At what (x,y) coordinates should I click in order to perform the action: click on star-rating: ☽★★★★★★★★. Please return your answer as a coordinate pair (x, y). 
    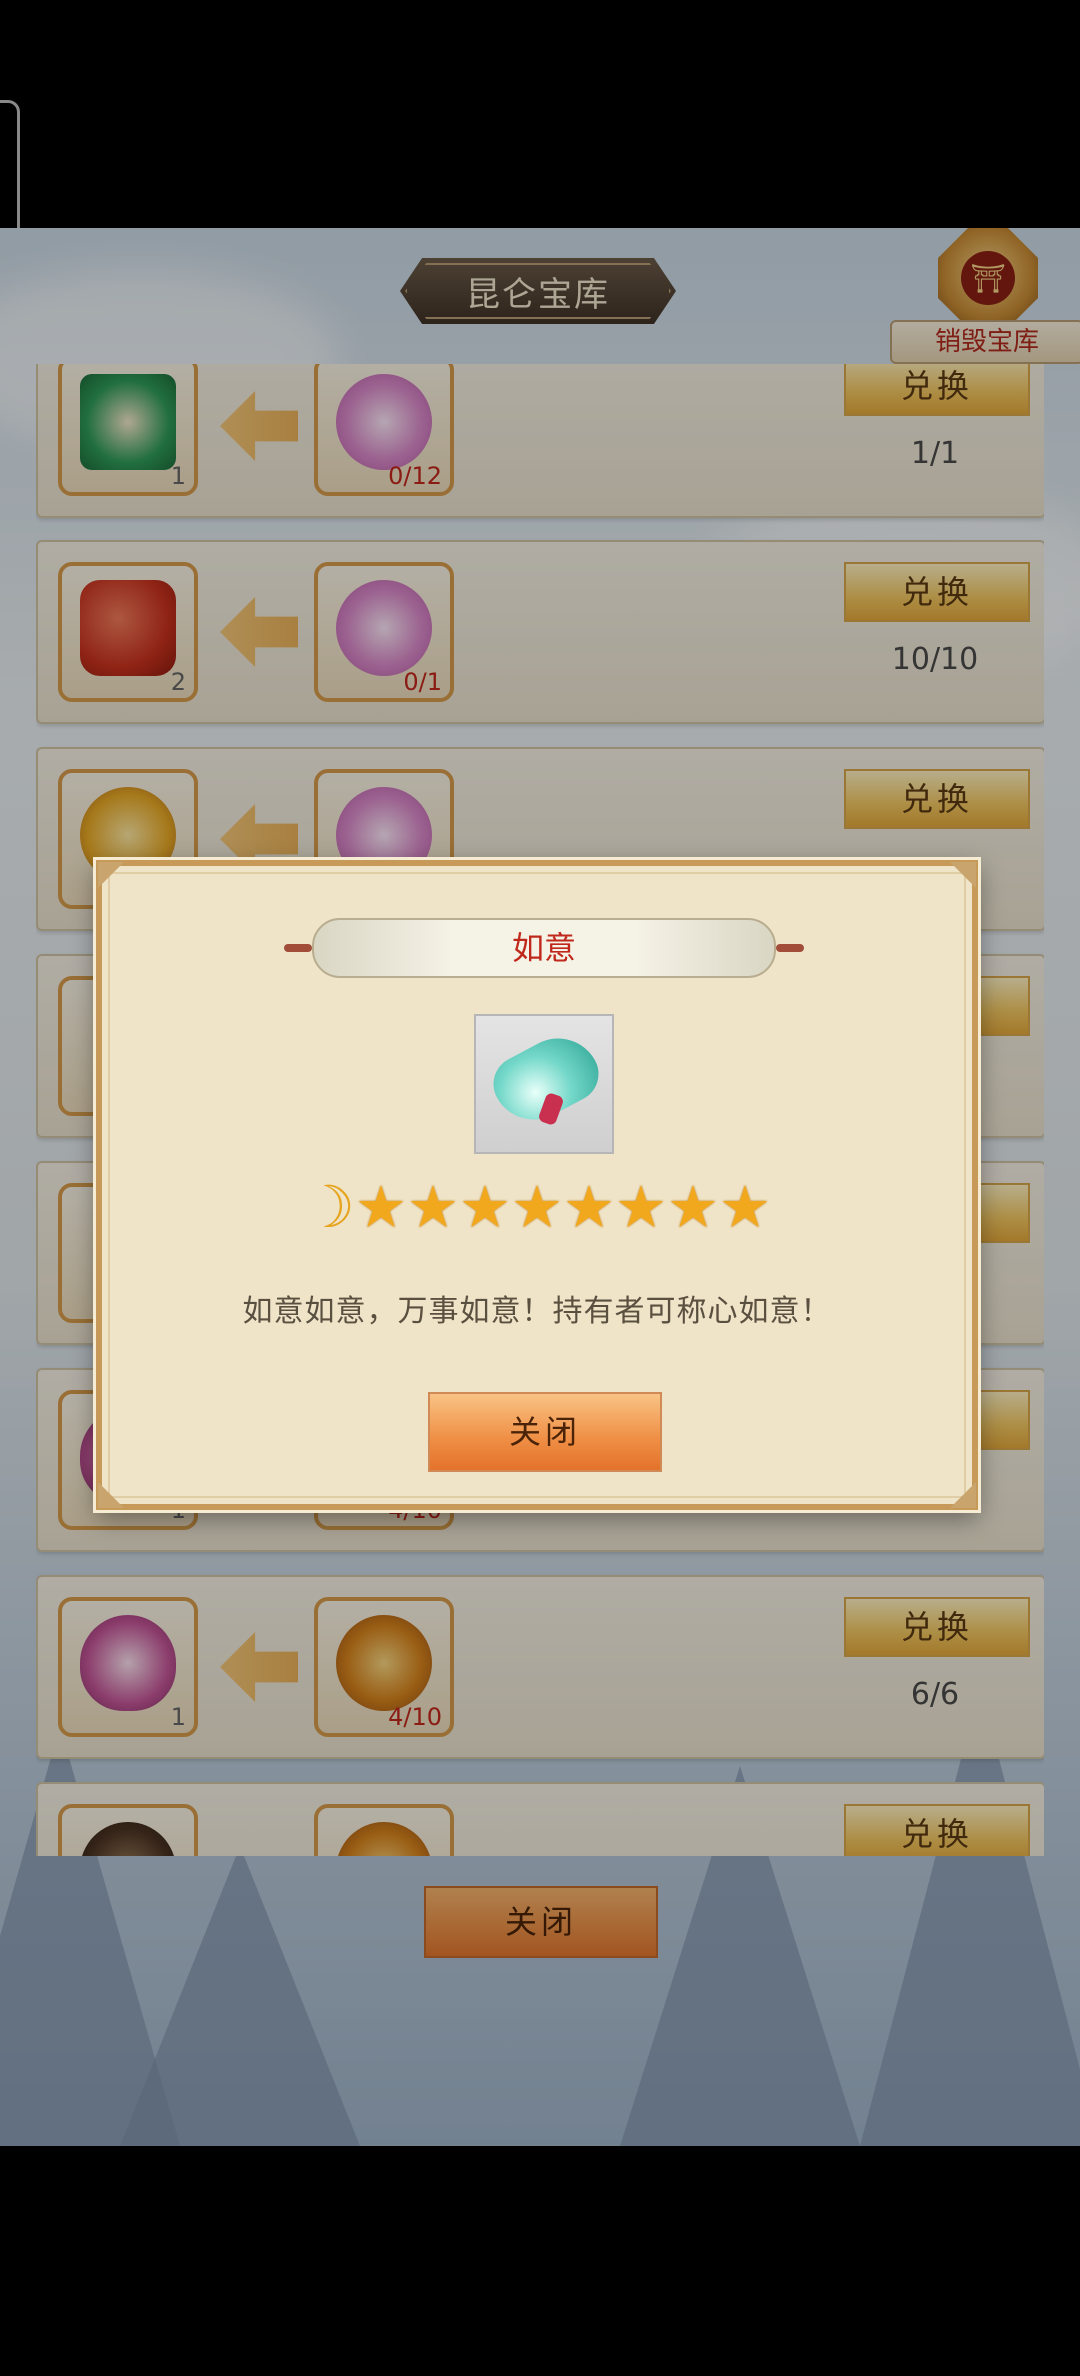
    Looking at the image, I should click on (537, 1207).